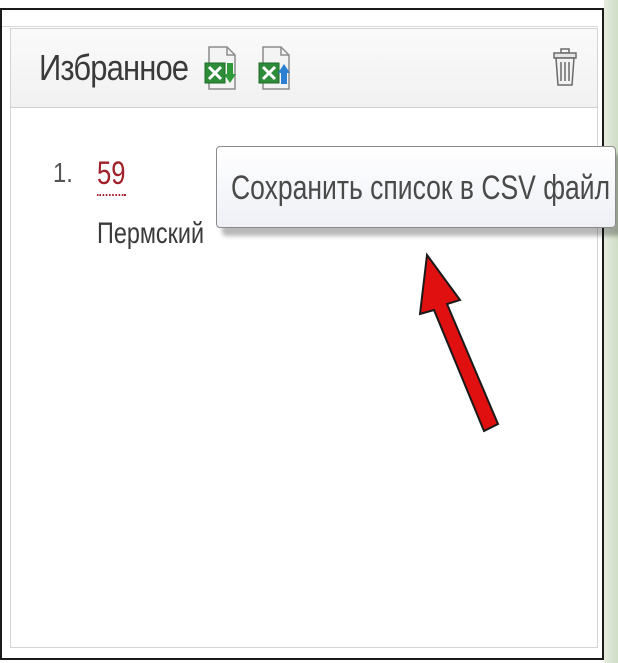  Describe the element at coordinates (276, 68) in the screenshot. I see `excel-upload-icon` at that location.